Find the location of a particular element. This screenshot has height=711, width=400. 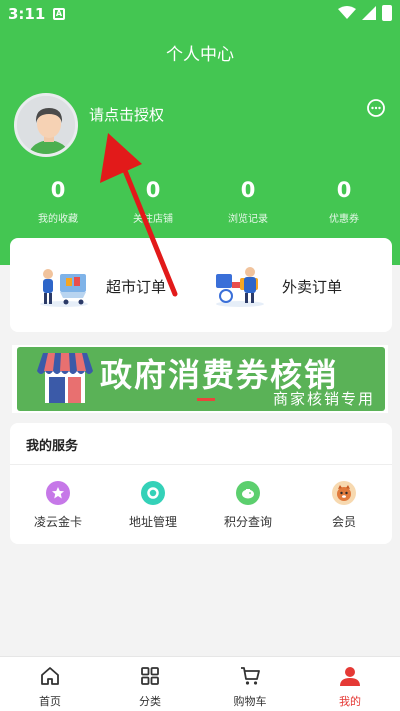

supermarket-orders-button: 超市订单 is located at coordinates (101, 286).